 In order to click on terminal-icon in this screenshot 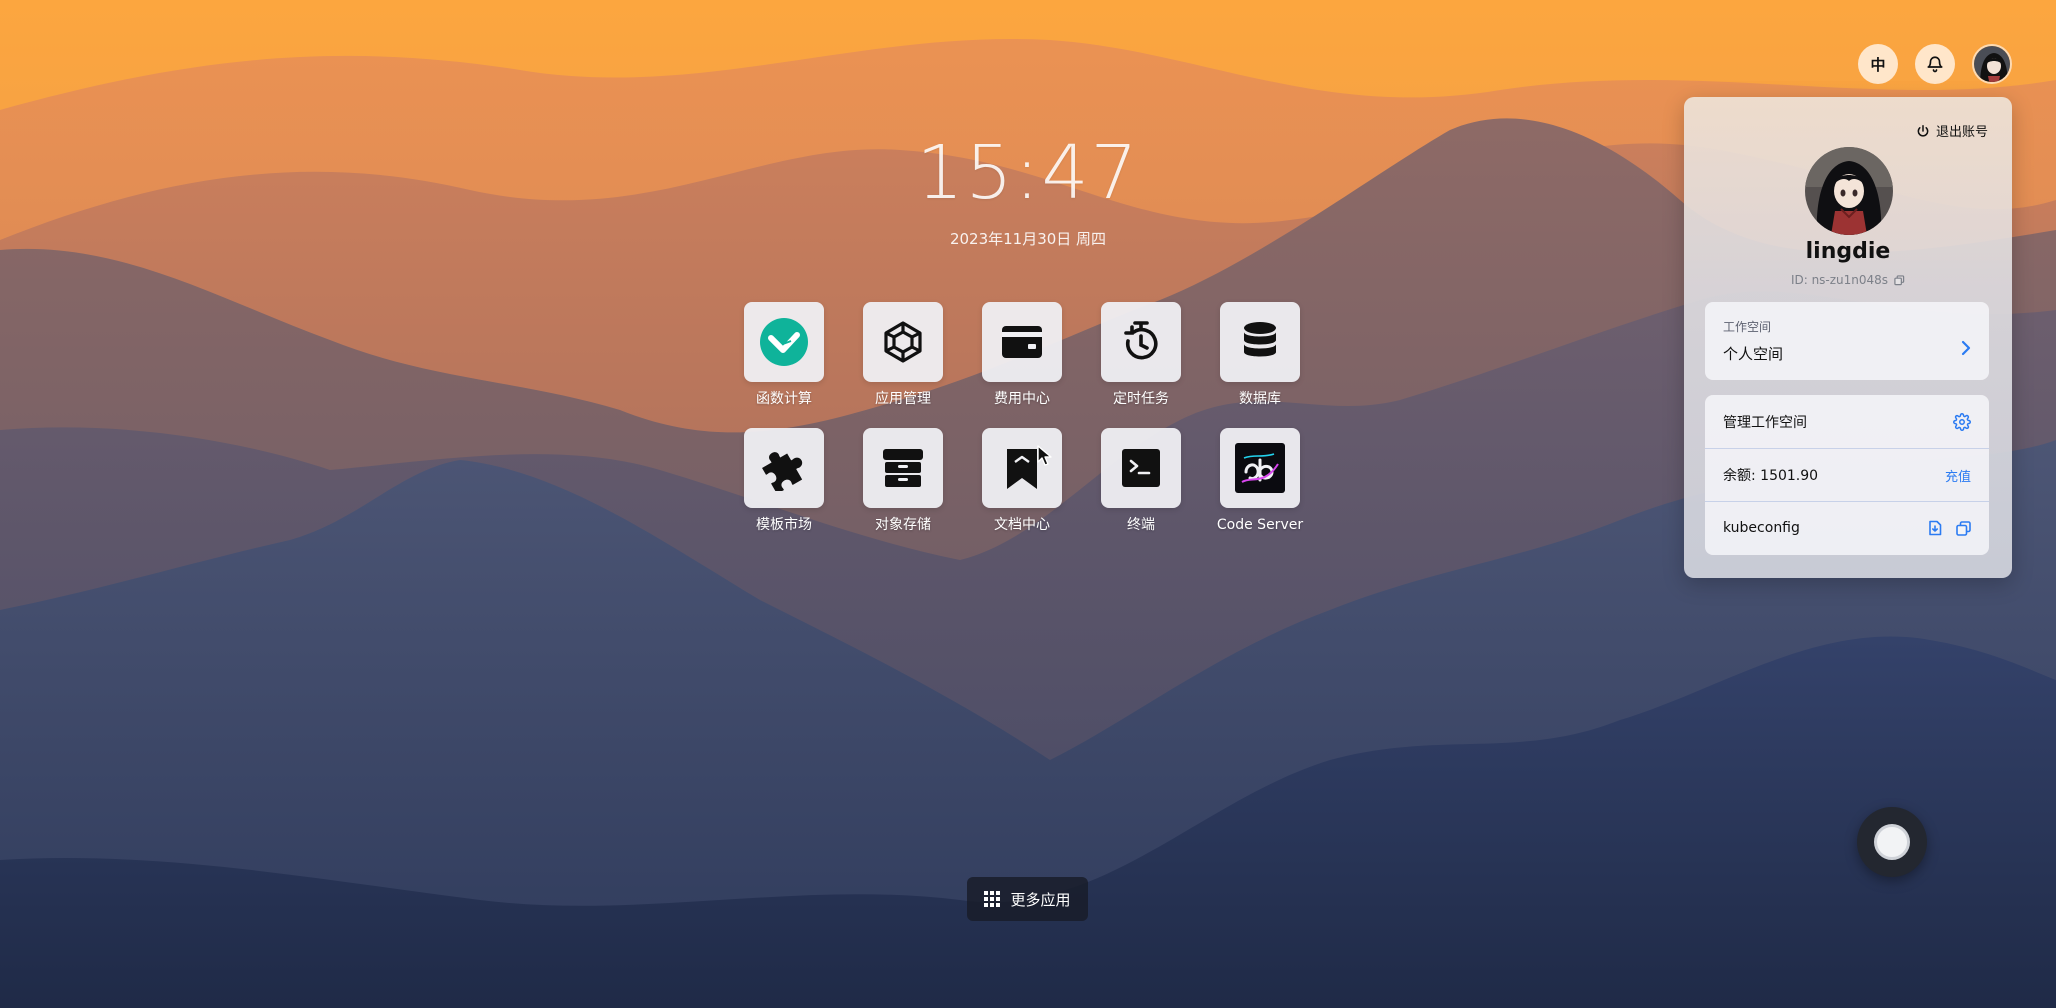, I will do `click(1141, 468)`.